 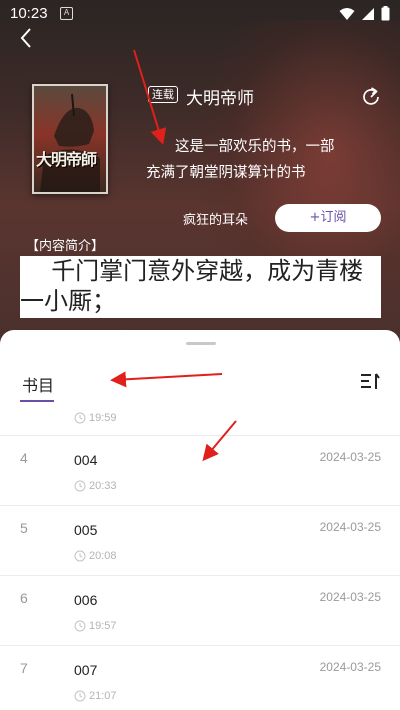 I want to click on notification-icon: A, so click(x=66, y=13).